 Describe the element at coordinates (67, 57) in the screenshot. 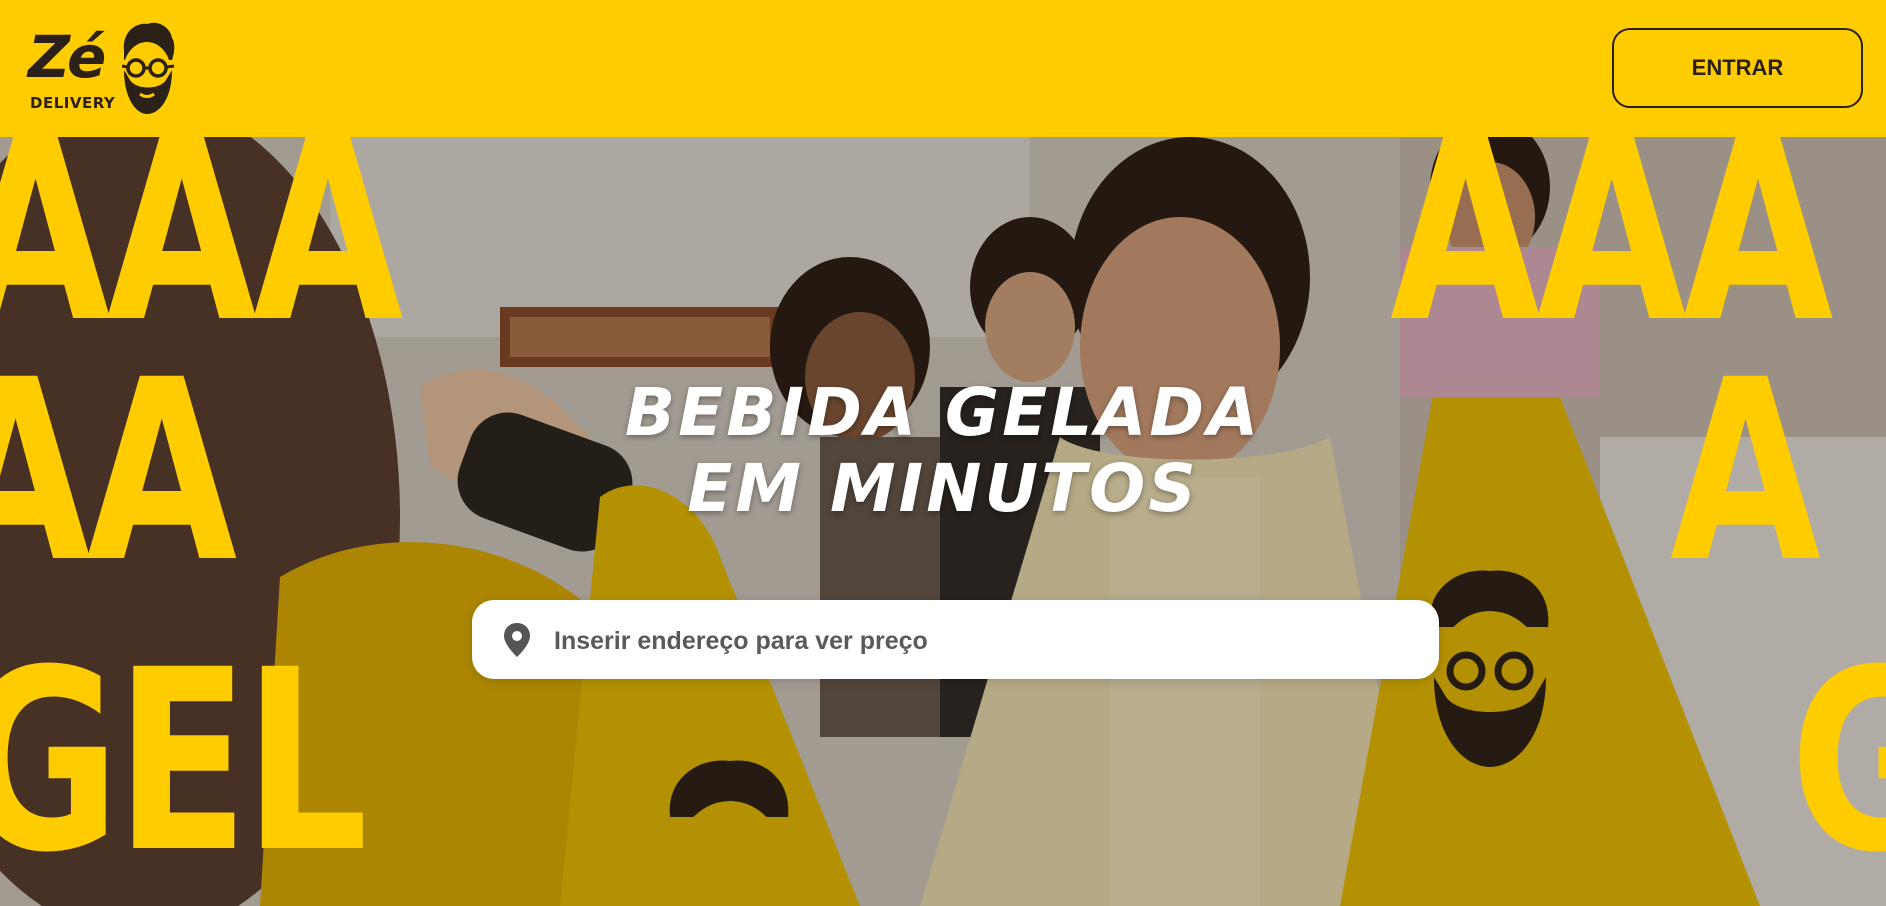

I see `logo-wordmark: Zé` at that location.